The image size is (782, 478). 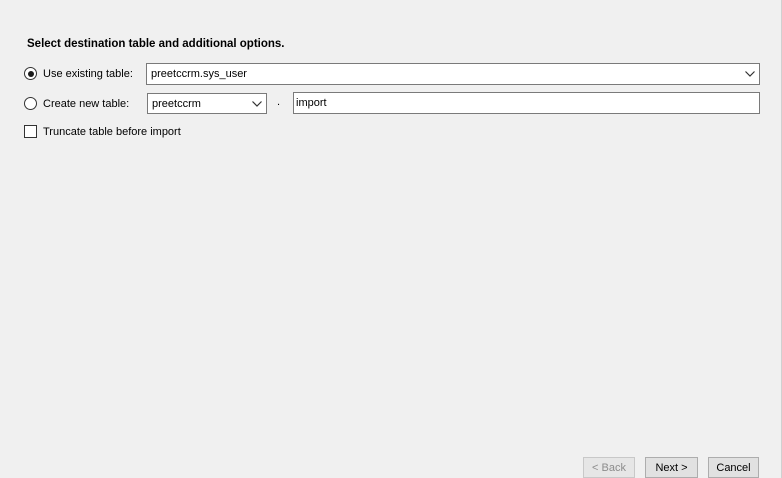 I want to click on use-existing-option: Use existing table:, so click(x=78, y=73).